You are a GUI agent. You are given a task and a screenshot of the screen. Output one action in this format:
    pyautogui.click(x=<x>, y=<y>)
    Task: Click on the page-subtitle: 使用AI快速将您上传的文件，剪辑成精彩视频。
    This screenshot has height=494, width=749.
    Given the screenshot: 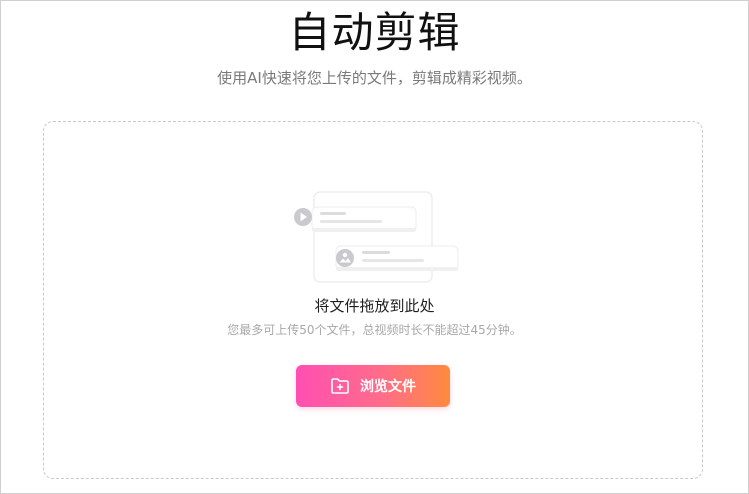 What is the action you would take?
    pyautogui.click(x=374, y=78)
    